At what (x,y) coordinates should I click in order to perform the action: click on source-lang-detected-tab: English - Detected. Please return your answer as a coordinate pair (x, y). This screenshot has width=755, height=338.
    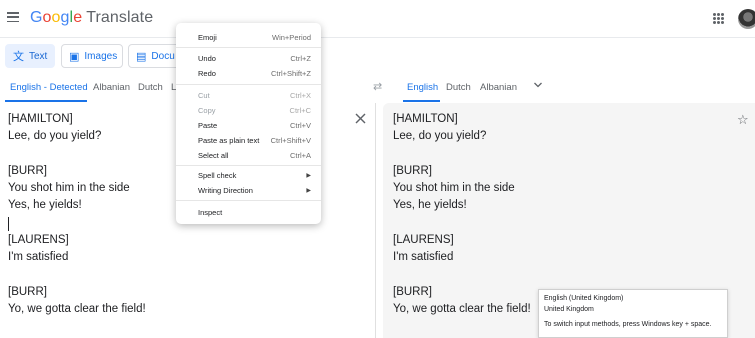
    Looking at the image, I should click on (49, 87).